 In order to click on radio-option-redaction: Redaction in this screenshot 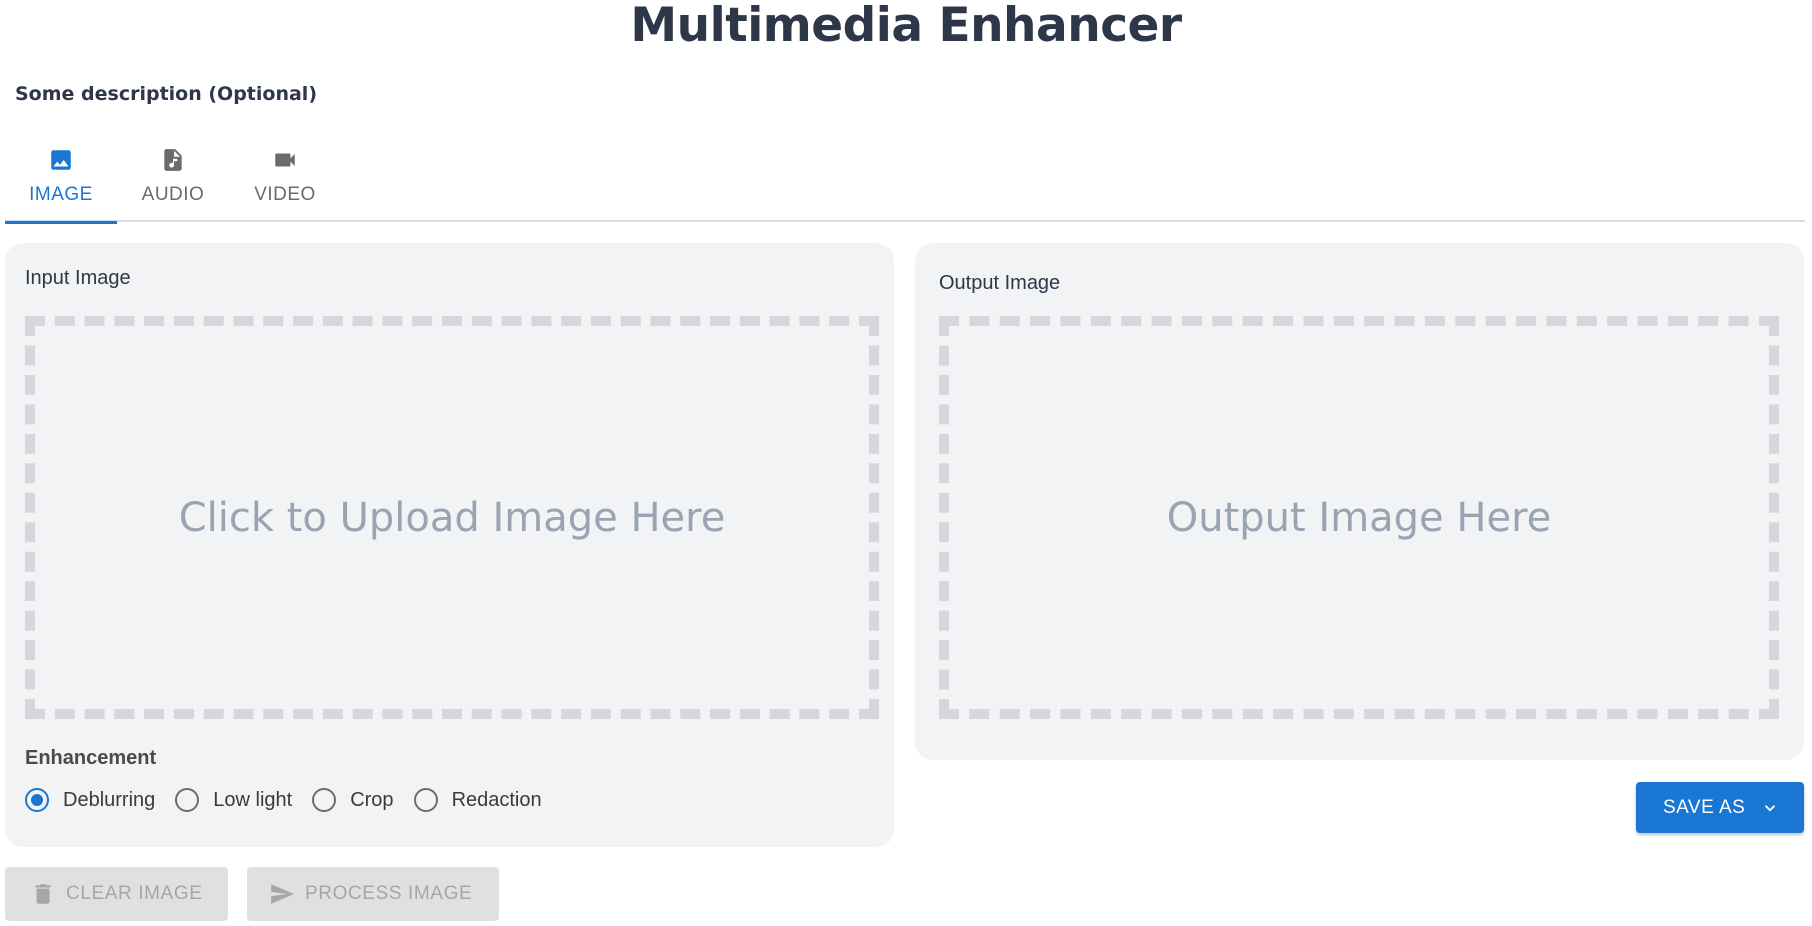, I will do `click(477, 800)`.